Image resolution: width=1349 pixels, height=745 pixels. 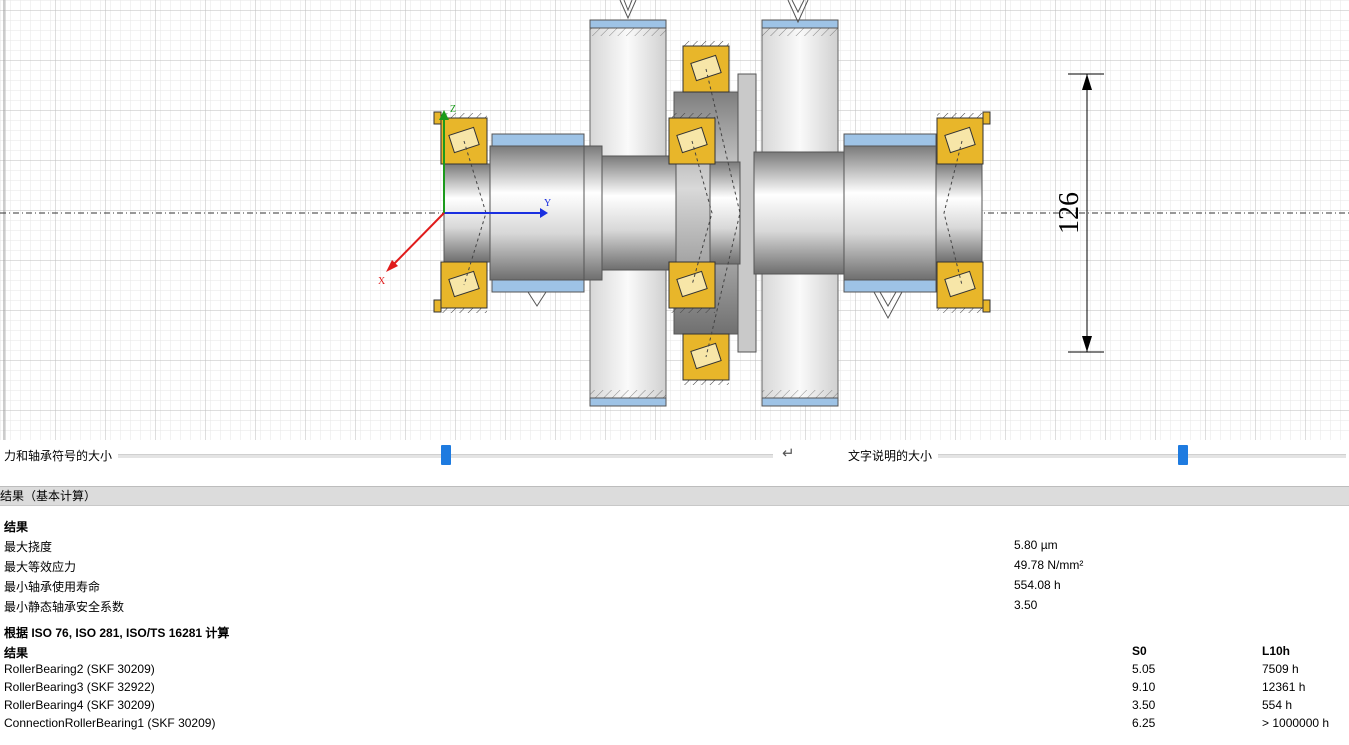 I want to click on bearing-name: RollerBearing2 (SKF 30209), so click(x=79, y=669).